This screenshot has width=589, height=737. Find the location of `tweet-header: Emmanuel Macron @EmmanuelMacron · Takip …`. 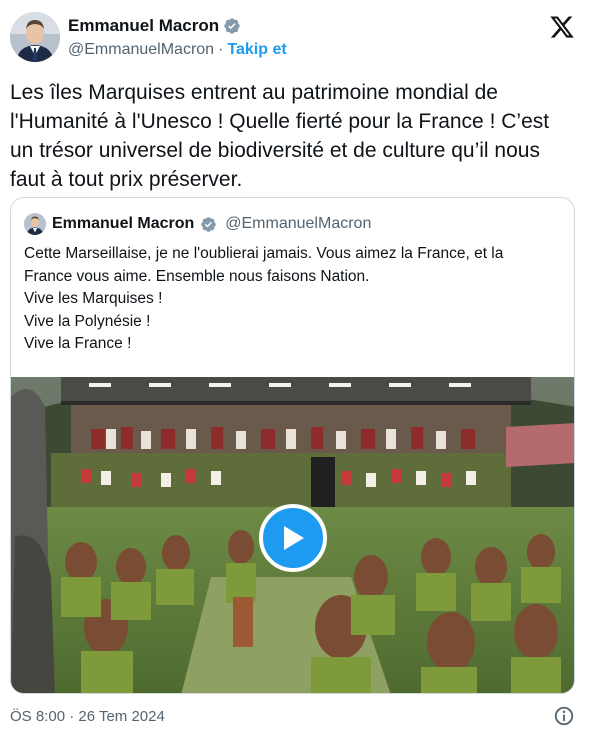

tweet-header: Emmanuel Macron @EmmanuelMacron · Takip … is located at coordinates (294, 40).